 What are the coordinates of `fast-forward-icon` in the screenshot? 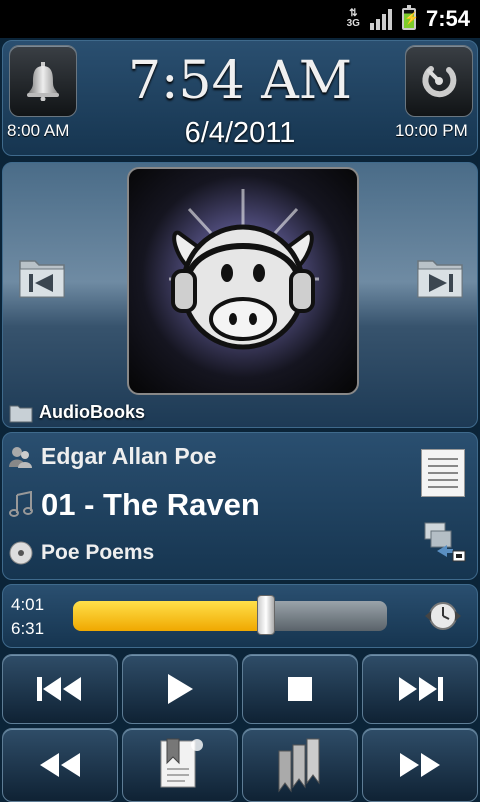 It's located at (420, 765).